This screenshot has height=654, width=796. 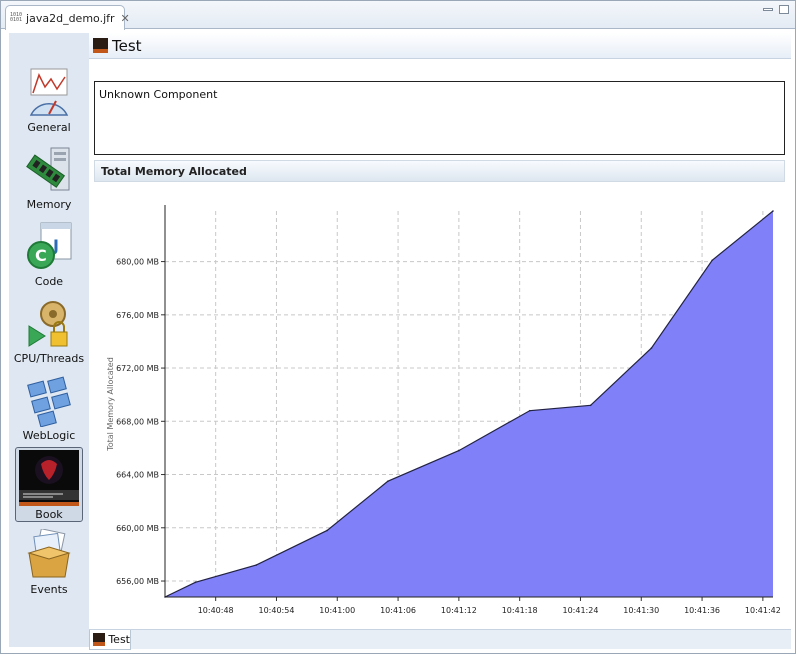 I want to click on x-tick-label: 10:40:54, so click(x=276, y=610).